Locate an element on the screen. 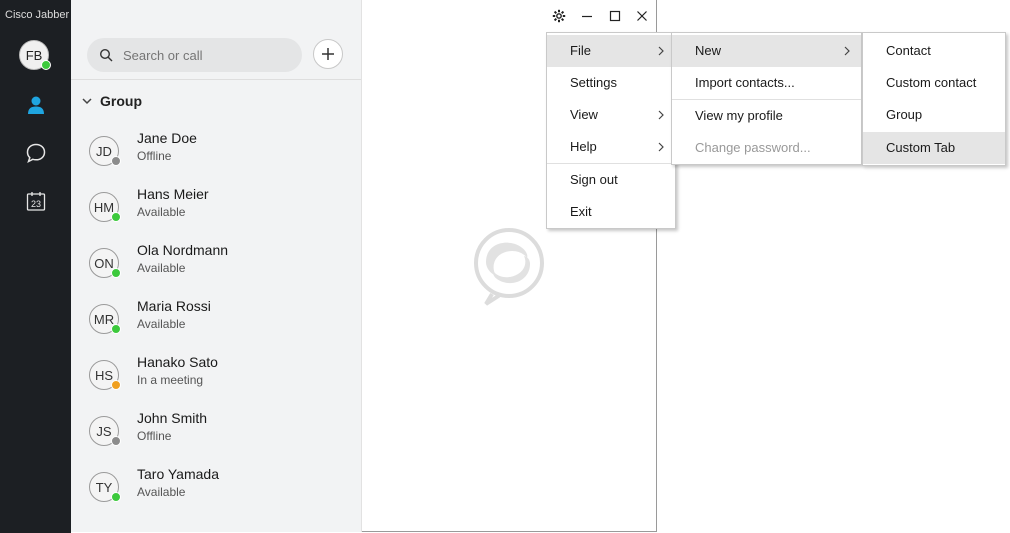 The image size is (1010, 533). avatar-initials: TY is located at coordinates (104, 487).